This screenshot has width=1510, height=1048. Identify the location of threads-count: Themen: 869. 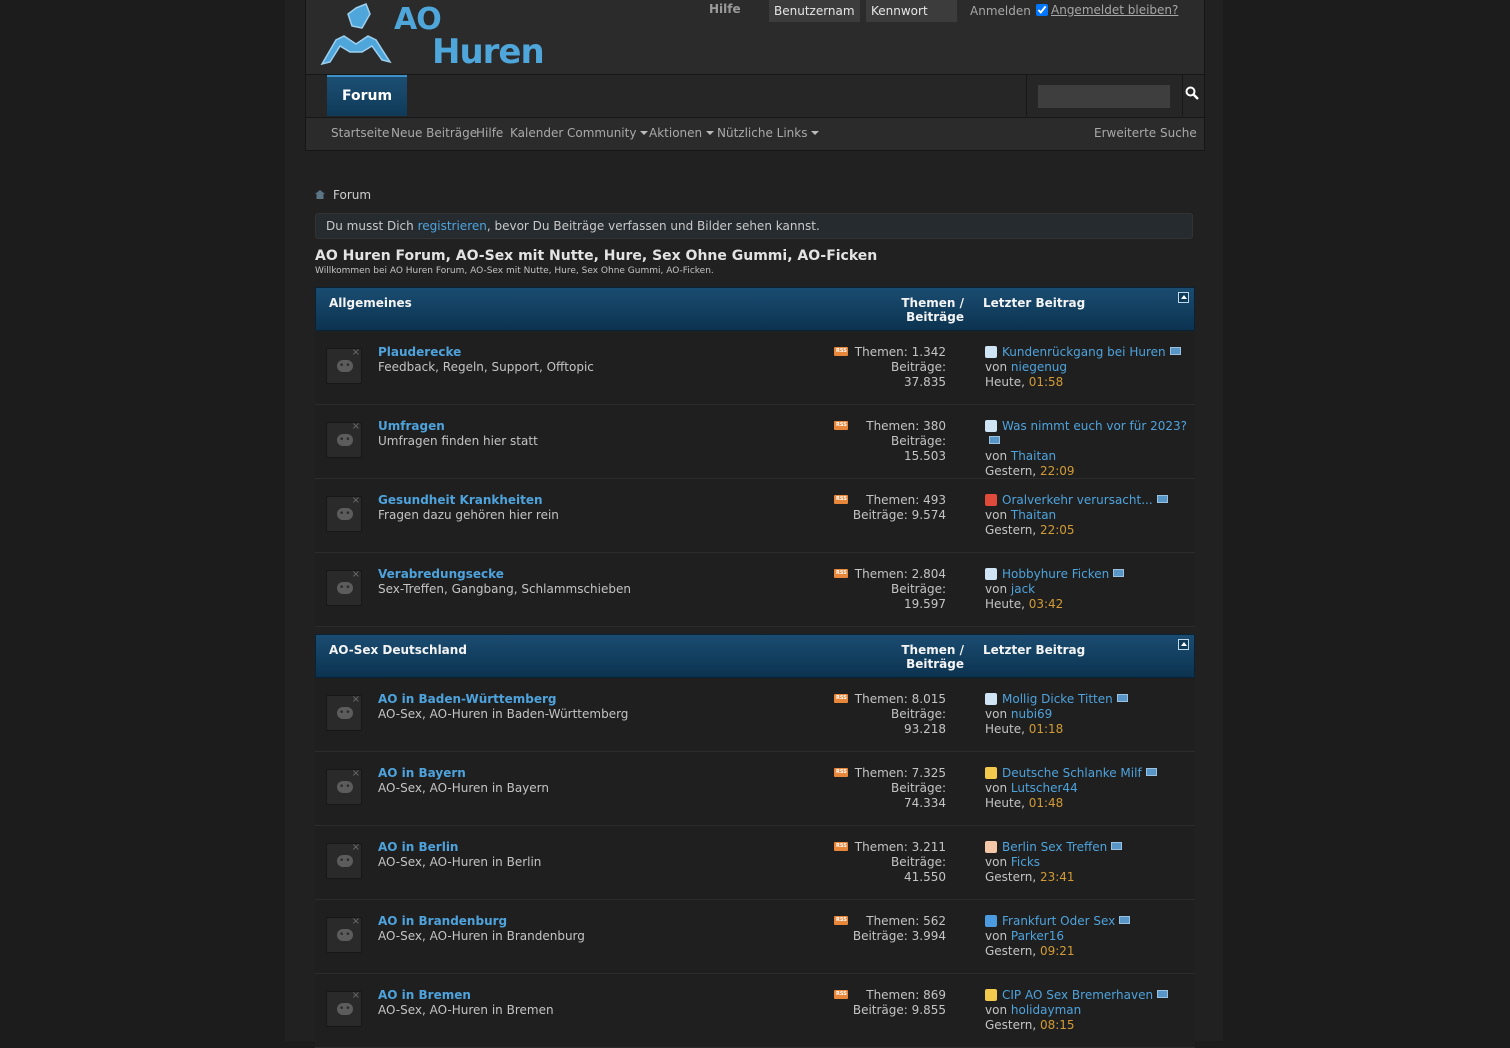
(906, 995).